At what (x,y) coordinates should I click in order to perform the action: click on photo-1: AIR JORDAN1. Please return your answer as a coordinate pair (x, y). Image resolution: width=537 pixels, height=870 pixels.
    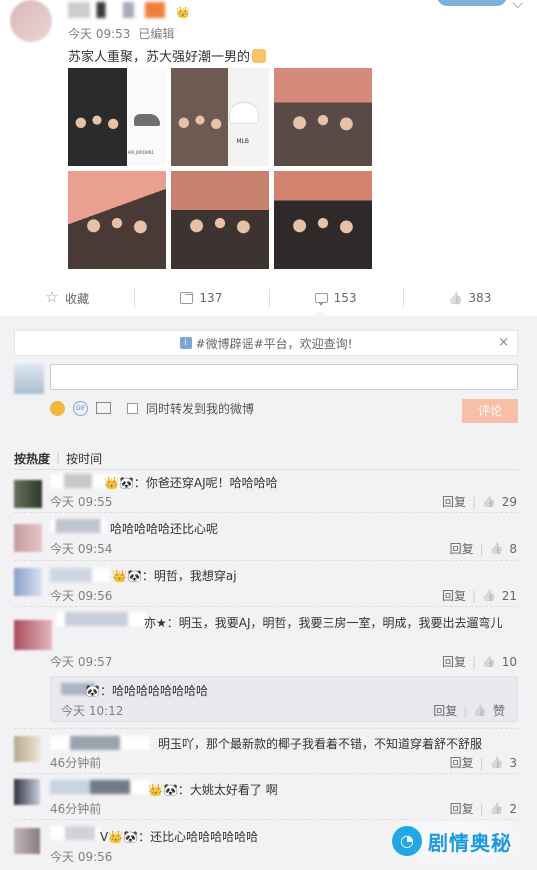
    Looking at the image, I should click on (117, 117).